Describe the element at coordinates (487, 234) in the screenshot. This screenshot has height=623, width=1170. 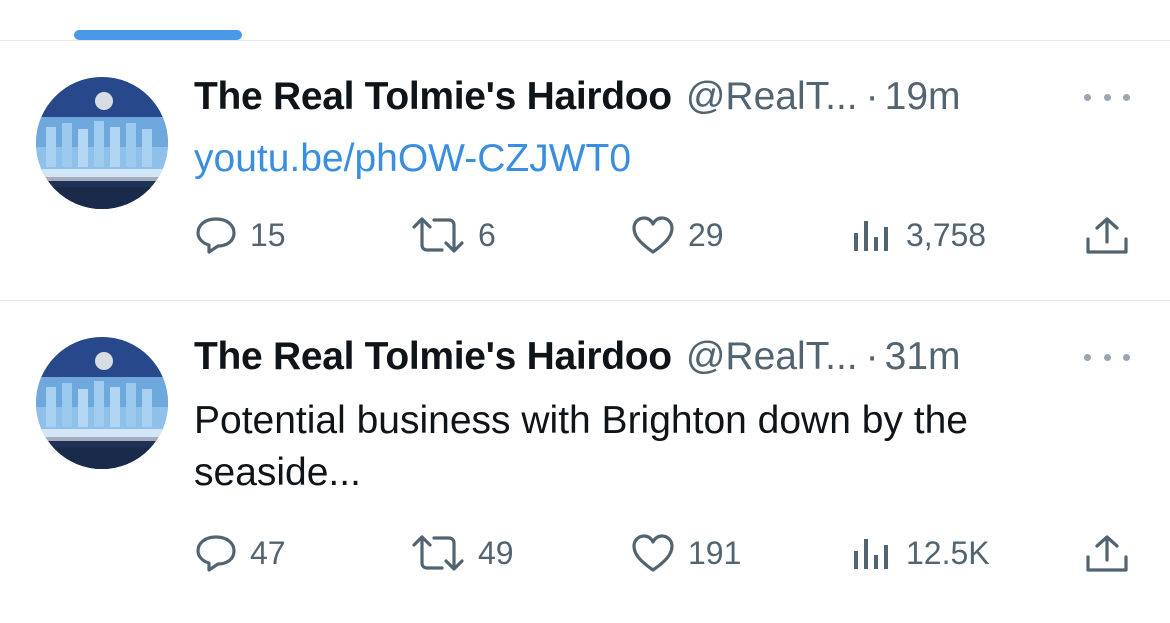
I see `retweet-count: 6` at that location.